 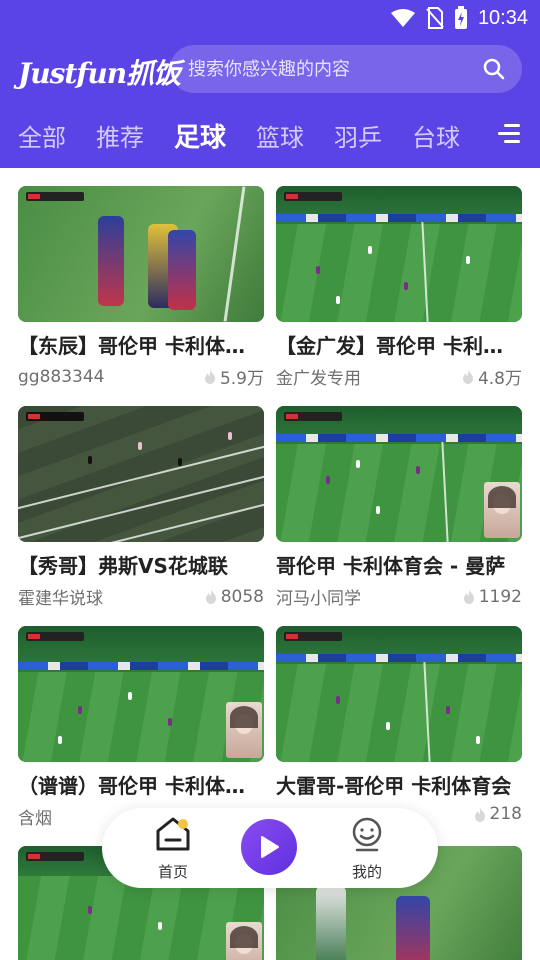 I want to click on category-tabs: 全部 推荐 足球 篮球 羽乒 台球, so click(x=270, y=135).